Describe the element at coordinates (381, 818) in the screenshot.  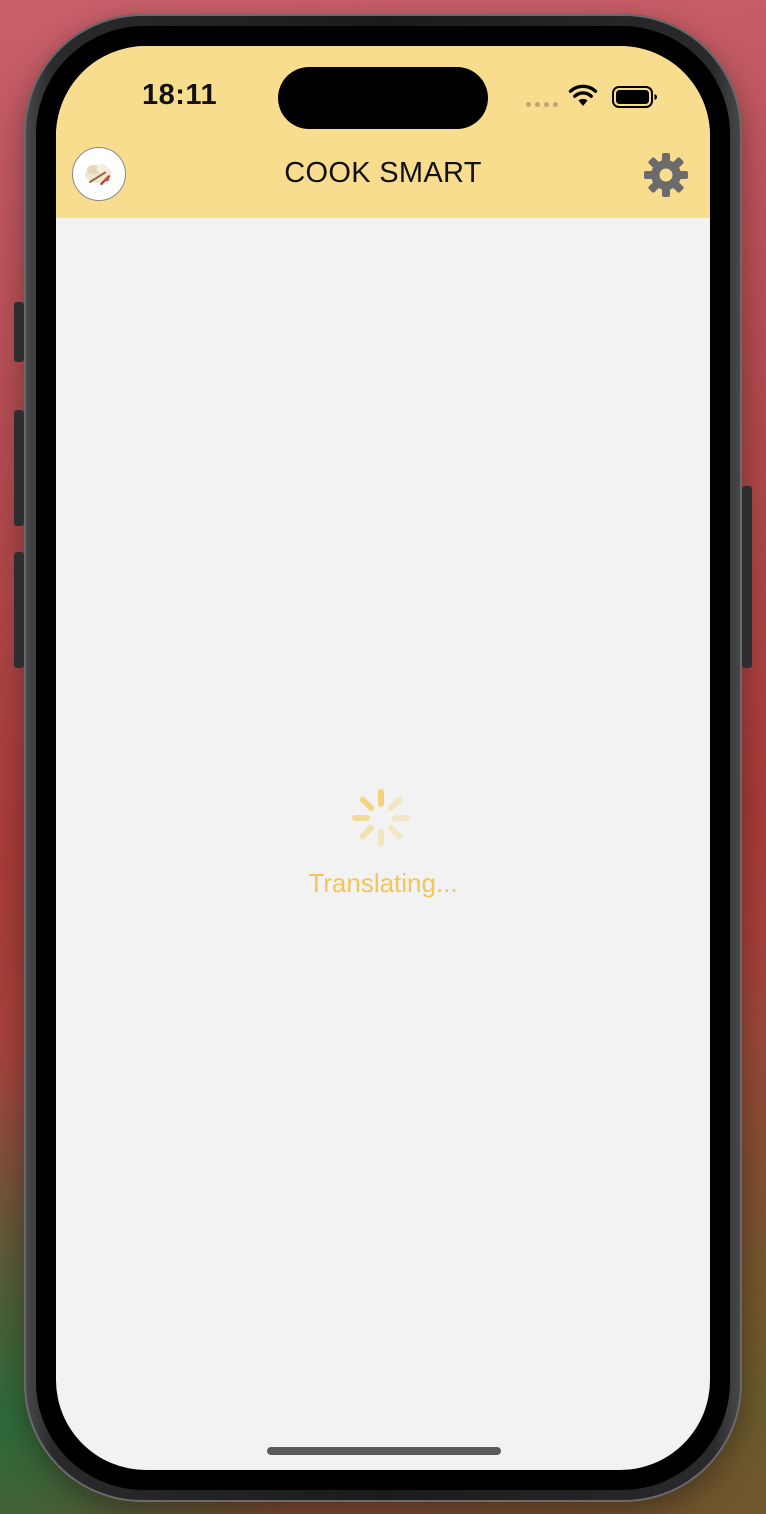
I see `loading-spinner-icon` at that location.